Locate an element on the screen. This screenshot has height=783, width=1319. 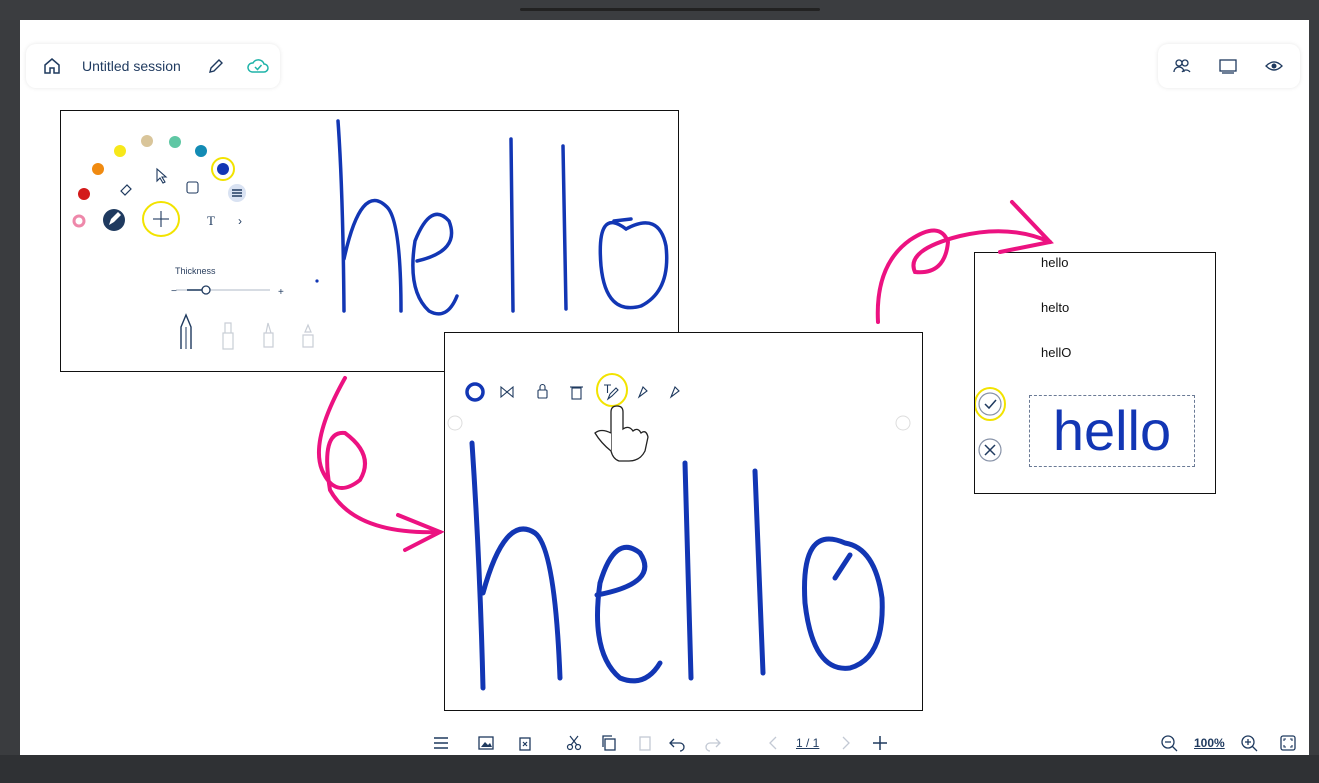
confirm-cancel-buttons is located at coordinates (990, 424).